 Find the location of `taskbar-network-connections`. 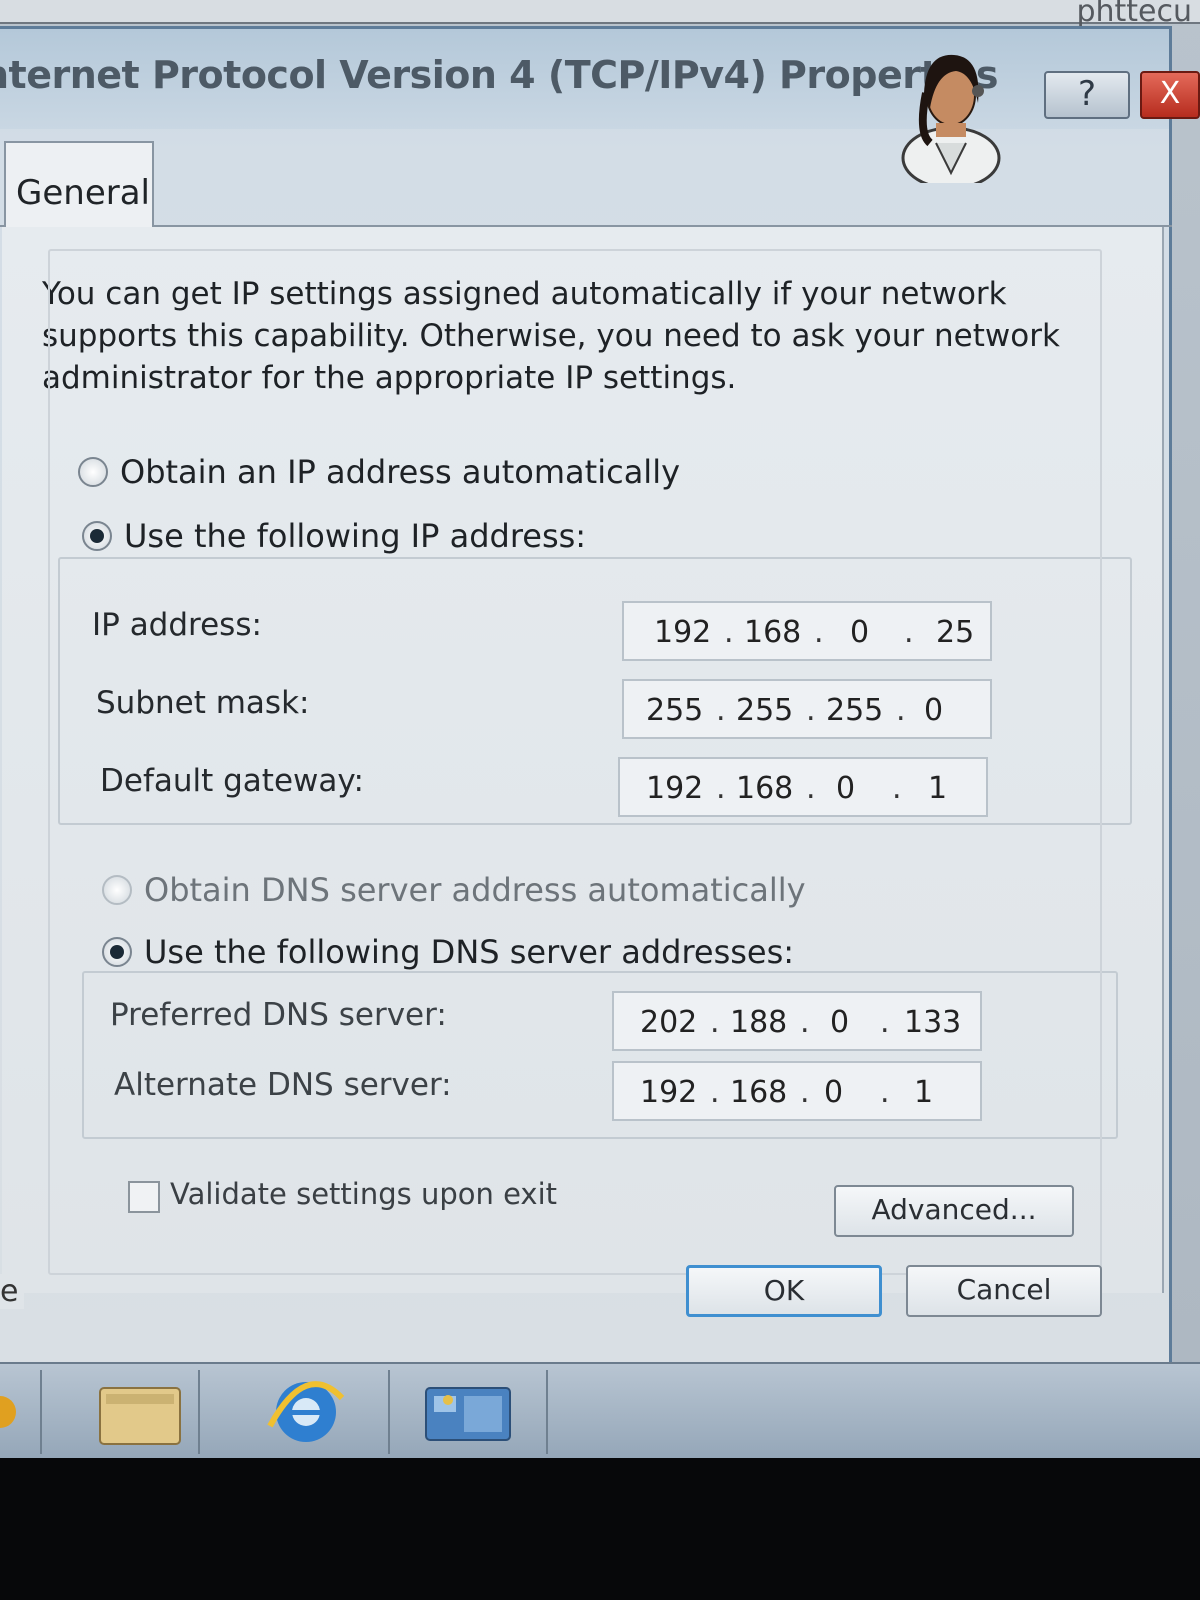

taskbar-network-connections is located at coordinates (469, 1412).